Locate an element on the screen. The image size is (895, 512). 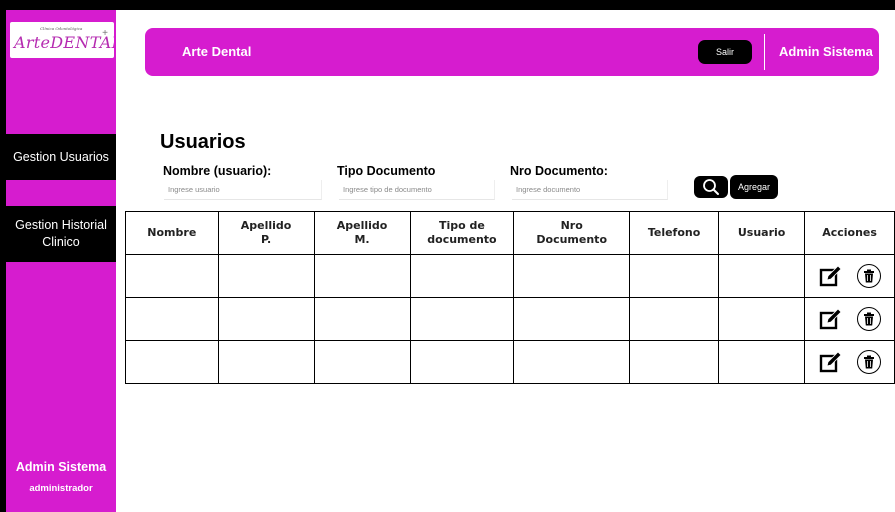
sidebar-item-gestion-usuarios: Gestion Usuarios is located at coordinates (61, 157).